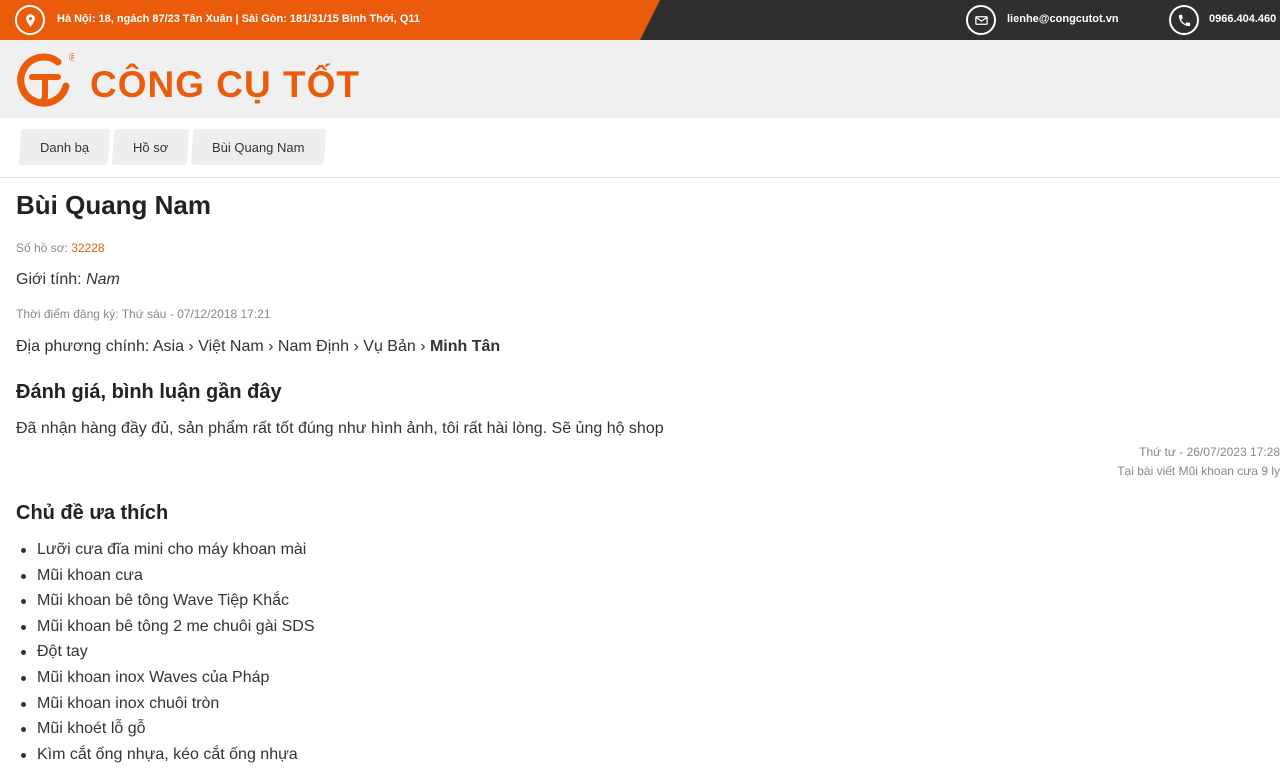 The height and width of the screenshot is (768, 1280). What do you see at coordinates (1063, 19) in the screenshot?
I see `top-bar-email-link: lienhe@congcutot.vn` at bounding box center [1063, 19].